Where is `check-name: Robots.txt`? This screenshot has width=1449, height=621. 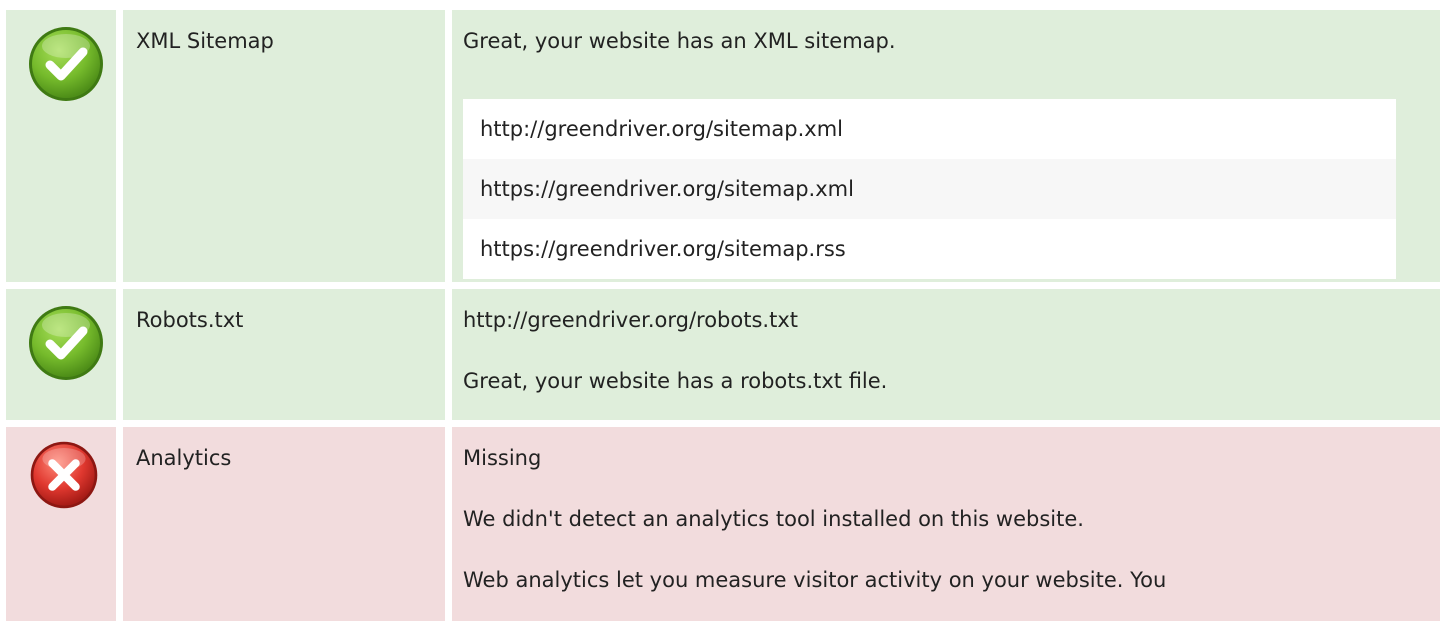
check-name: Robots.txt is located at coordinates (190, 320).